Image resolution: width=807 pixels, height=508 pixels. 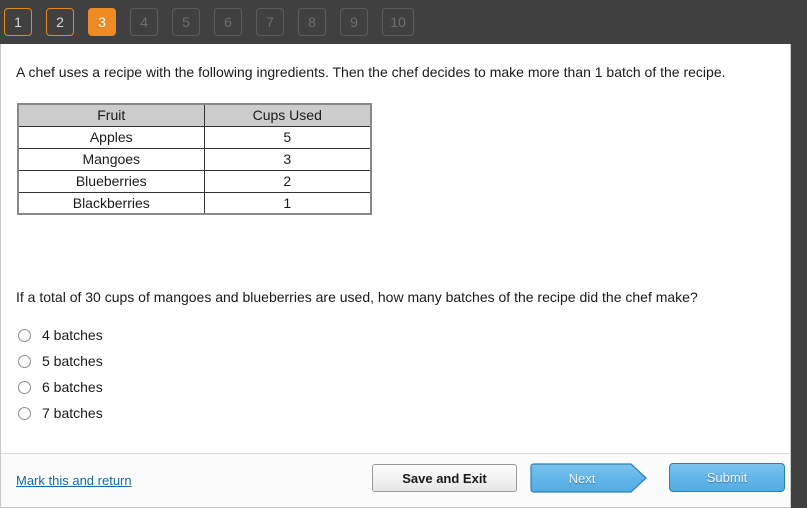 I want to click on nav-question-6: 6, so click(x=228, y=22).